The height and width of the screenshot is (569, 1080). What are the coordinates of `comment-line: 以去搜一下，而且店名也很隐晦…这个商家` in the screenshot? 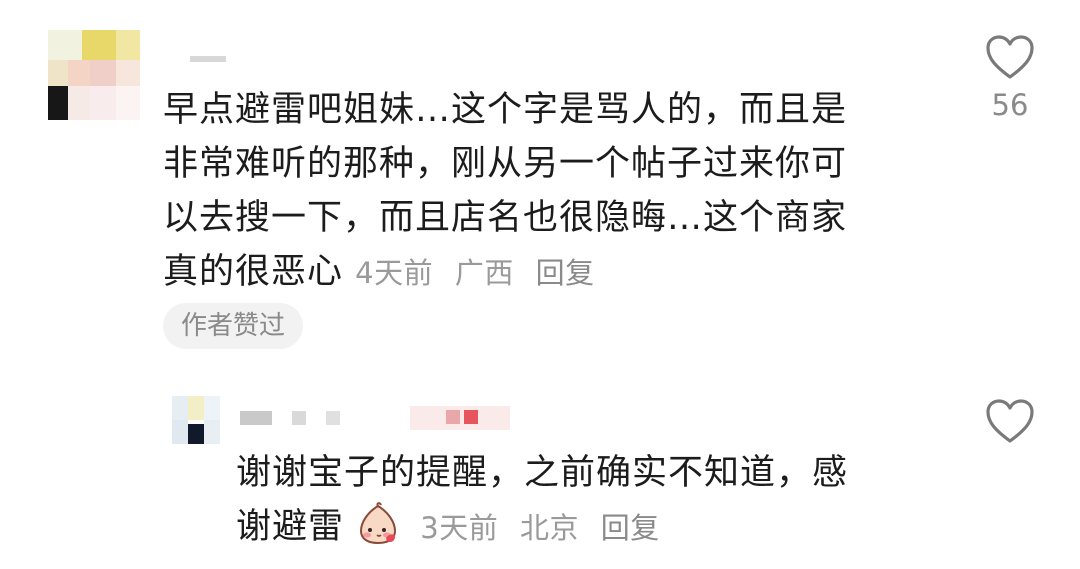 It's located at (505, 218).